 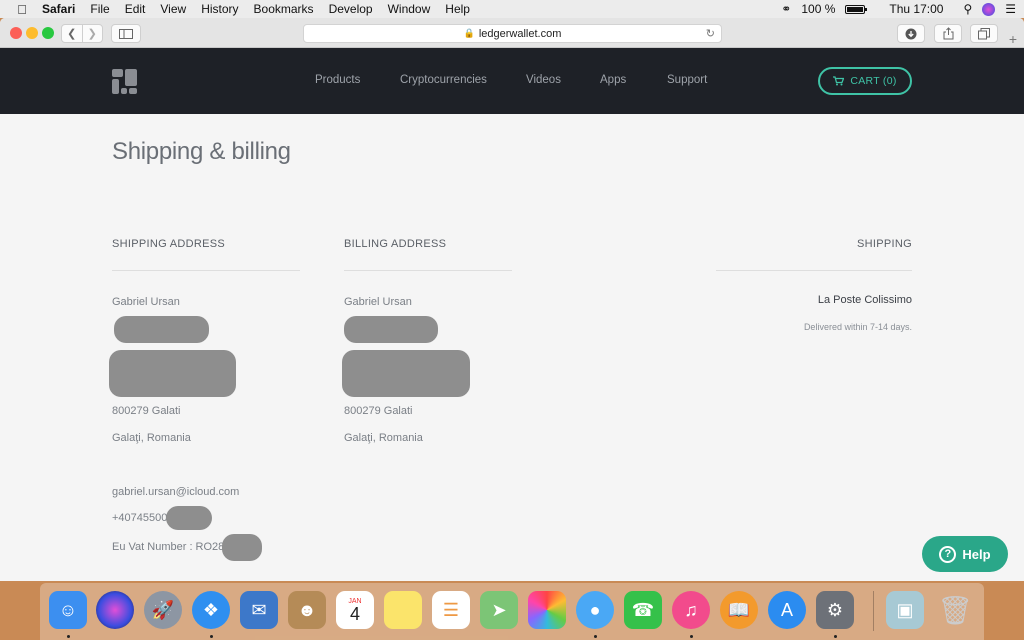 What do you see at coordinates (48, 33) in the screenshot?
I see `fullscreen-window-button` at bounding box center [48, 33].